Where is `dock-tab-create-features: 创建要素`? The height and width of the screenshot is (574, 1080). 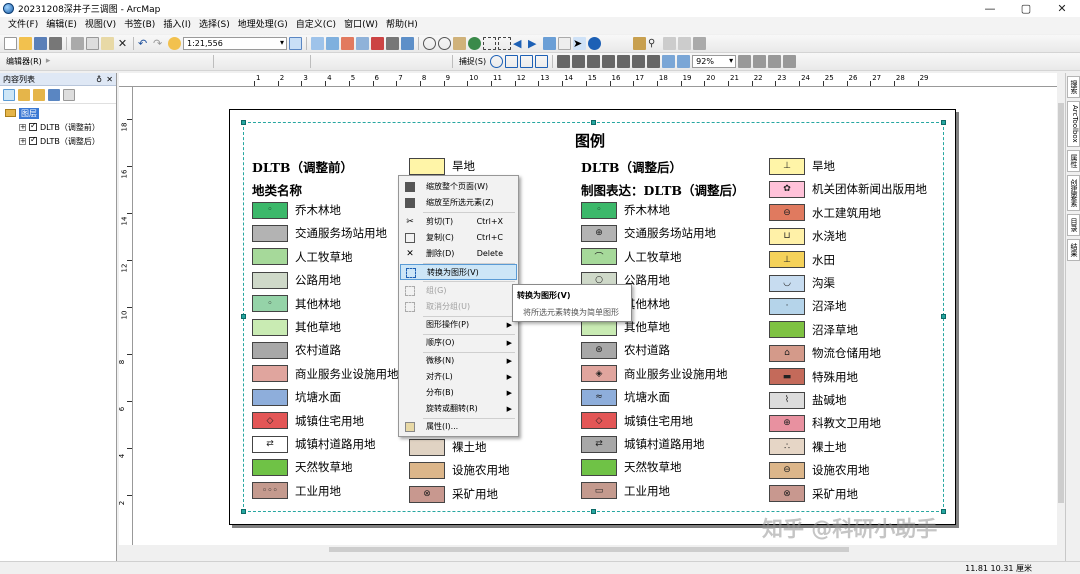 dock-tab-create-features: 创建要素 is located at coordinates (1073, 192).